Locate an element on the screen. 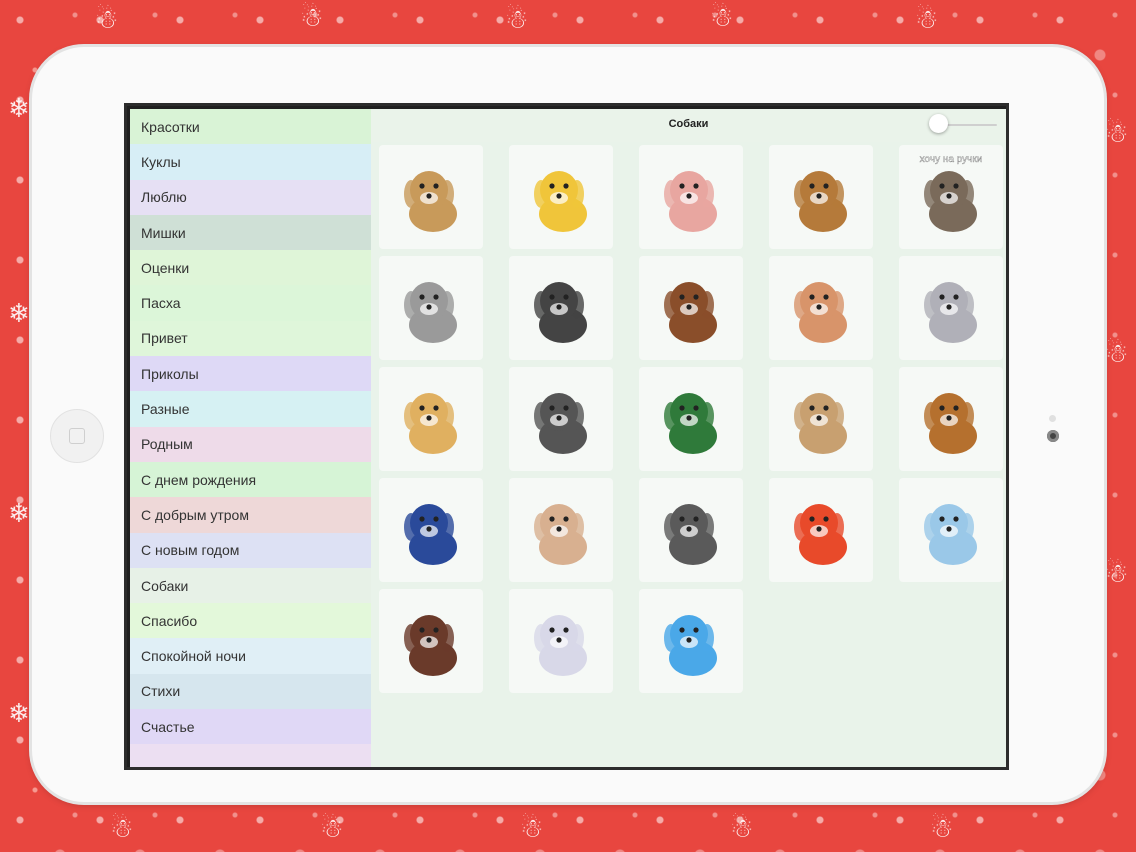  white-puppies-stack-icon is located at coordinates (560, 645).